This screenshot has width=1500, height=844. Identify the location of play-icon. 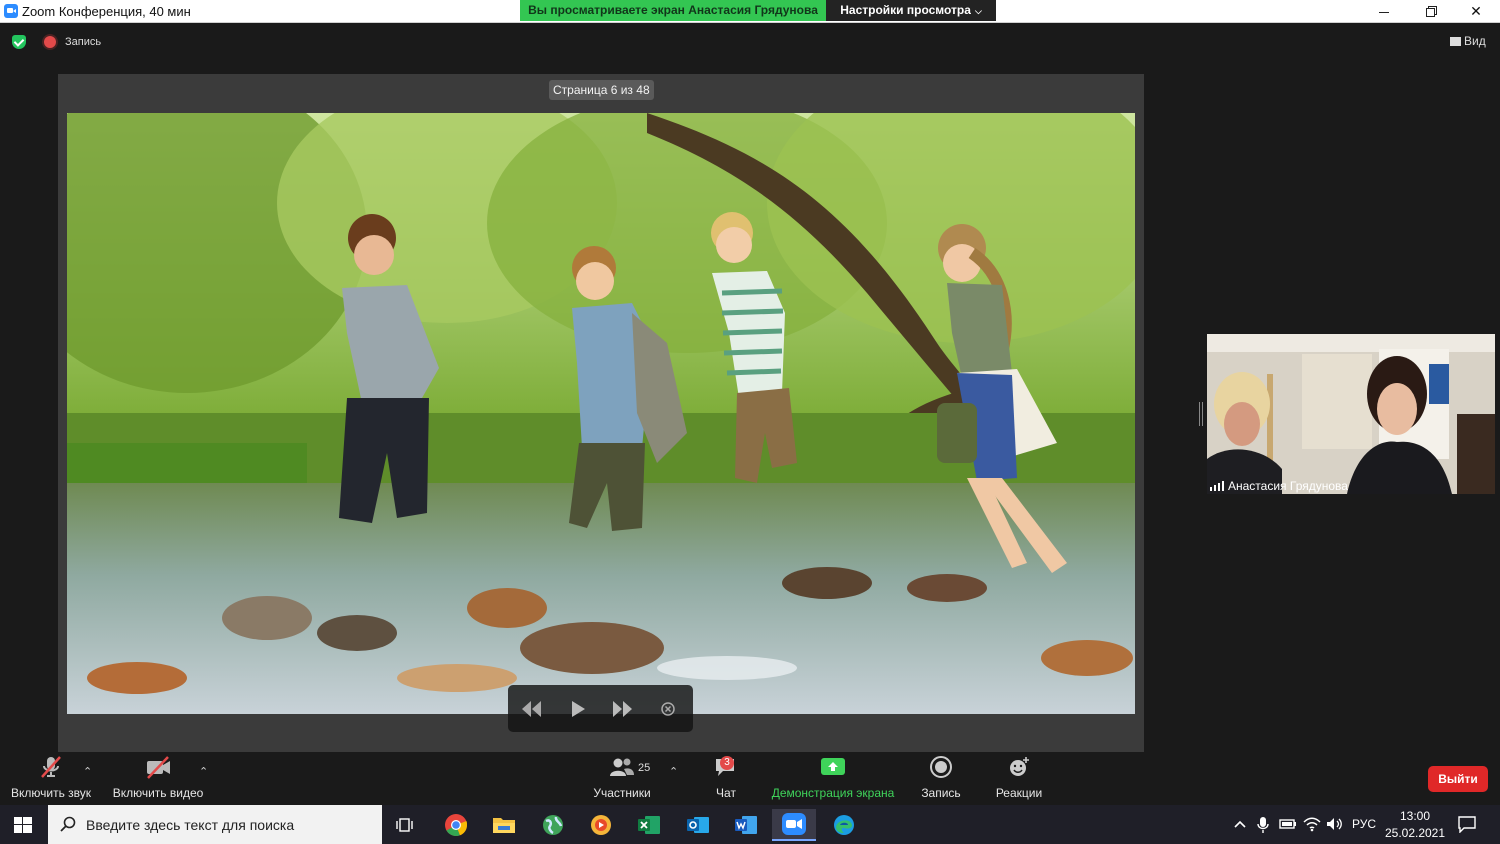
(578, 709).